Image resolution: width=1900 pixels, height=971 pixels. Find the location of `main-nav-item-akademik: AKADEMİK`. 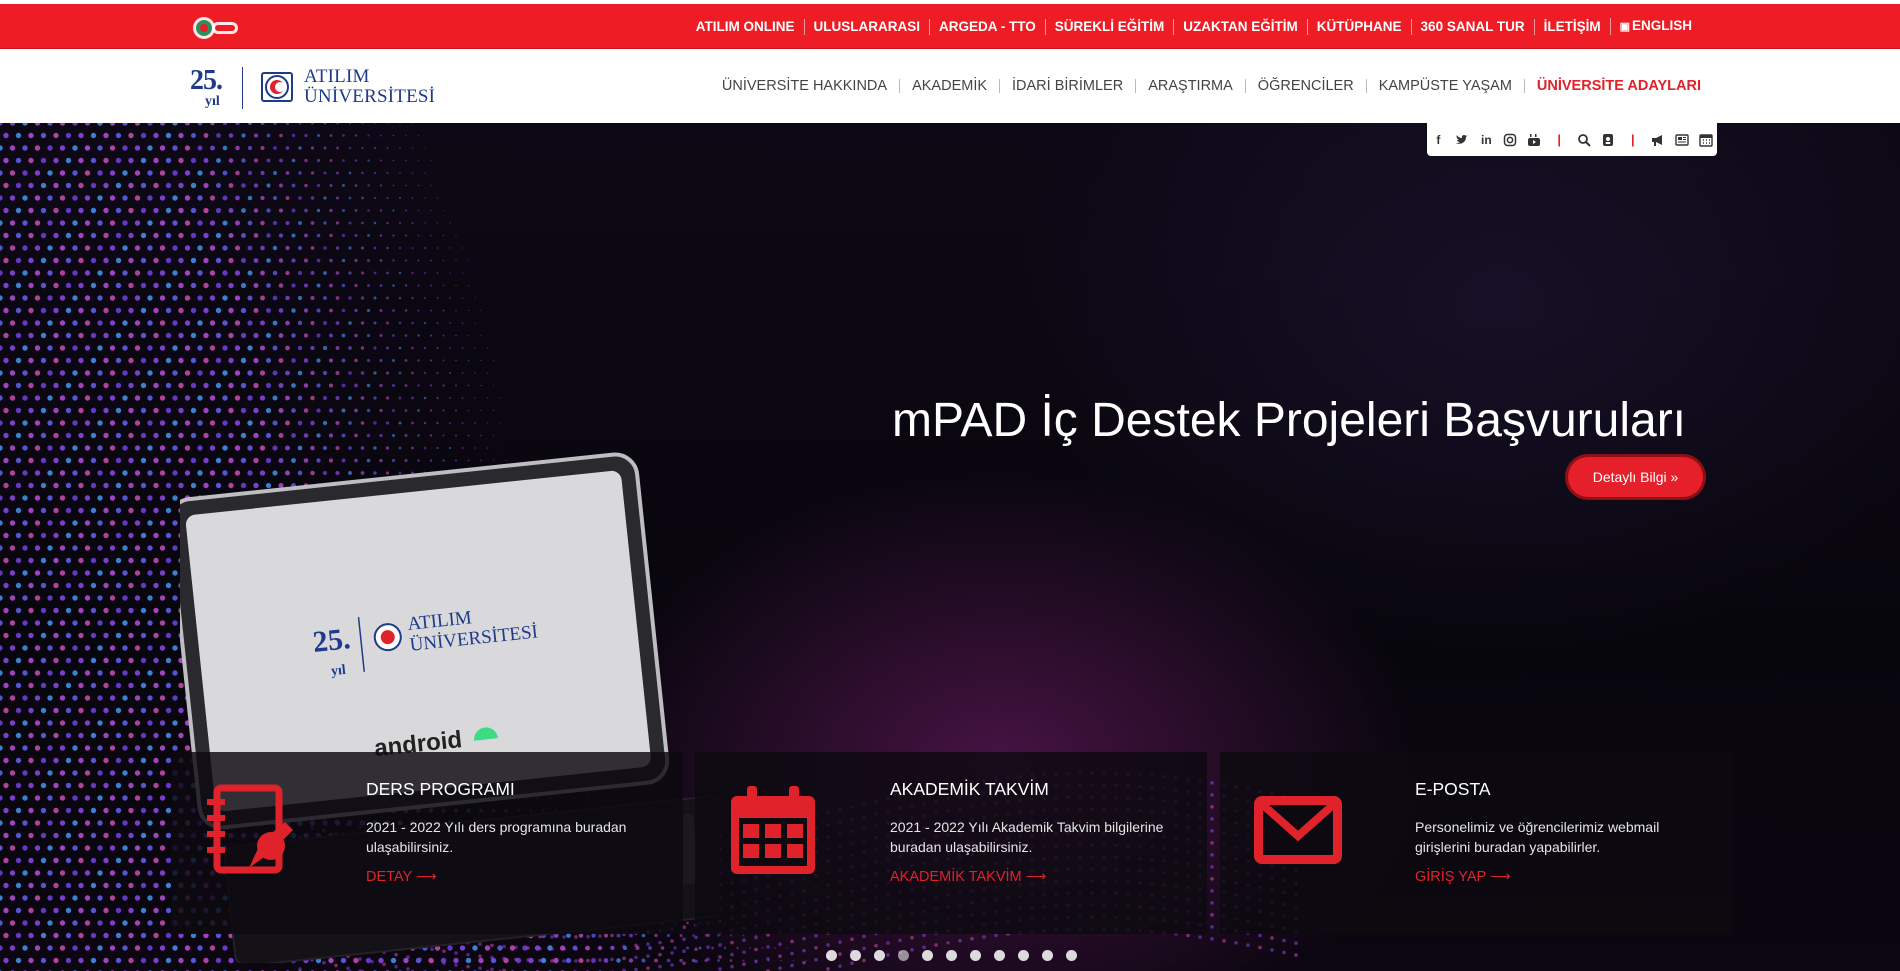

main-nav-item-akademik: AKADEMİK is located at coordinates (949, 86).